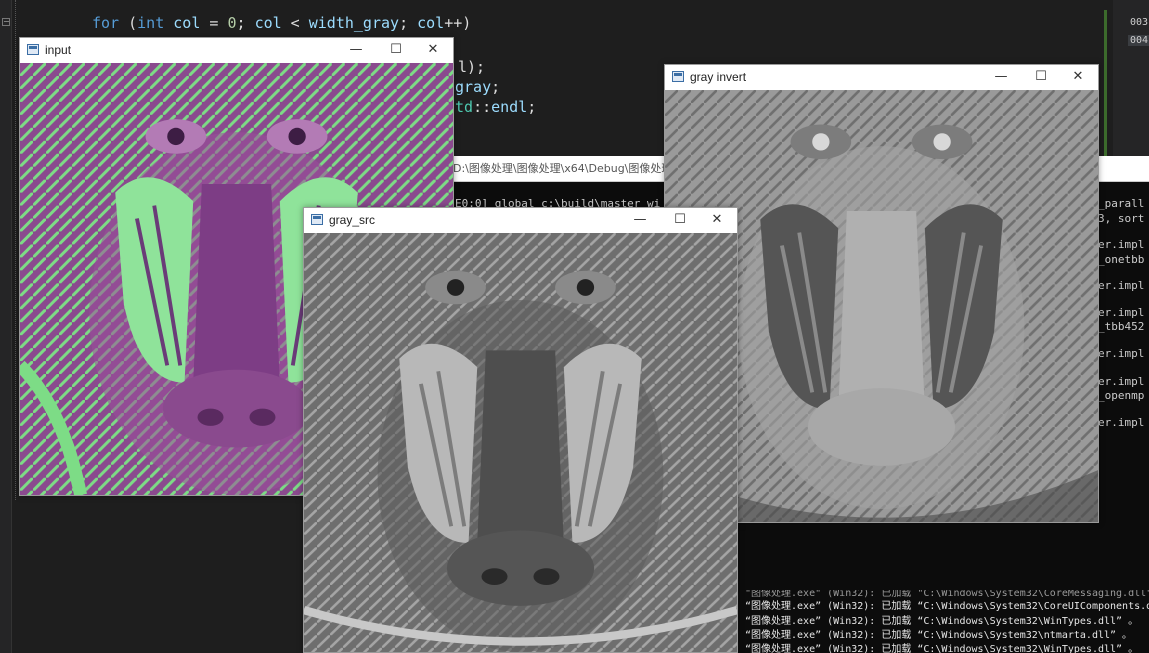 The height and width of the screenshot is (653, 1149). What do you see at coordinates (458, 23) in the screenshot?
I see `code-token: ++)` at bounding box center [458, 23].